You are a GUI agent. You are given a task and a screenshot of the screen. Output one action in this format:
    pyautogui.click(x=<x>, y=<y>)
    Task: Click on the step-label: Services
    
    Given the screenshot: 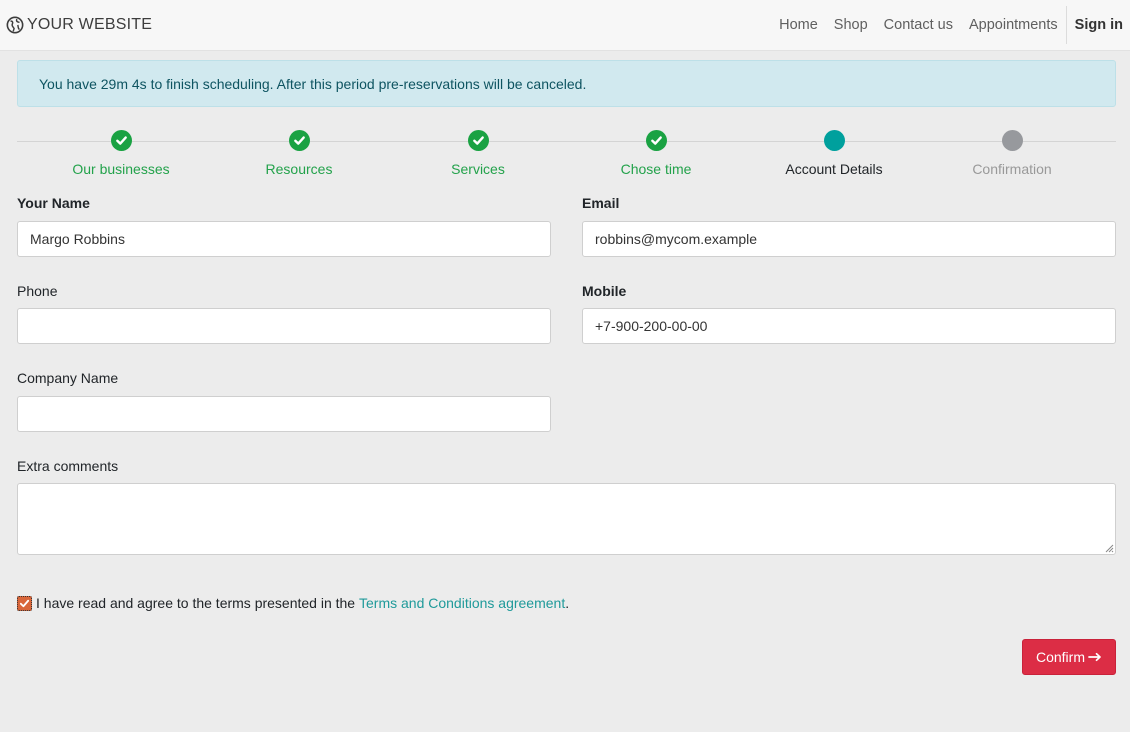 What is the action you would take?
    pyautogui.click(x=478, y=169)
    